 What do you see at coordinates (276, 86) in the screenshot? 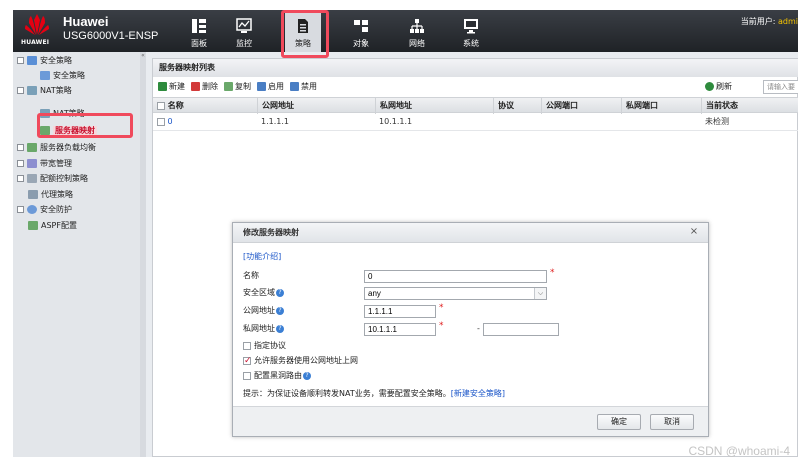
I see `enable-label: 启用` at bounding box center [276, 86].